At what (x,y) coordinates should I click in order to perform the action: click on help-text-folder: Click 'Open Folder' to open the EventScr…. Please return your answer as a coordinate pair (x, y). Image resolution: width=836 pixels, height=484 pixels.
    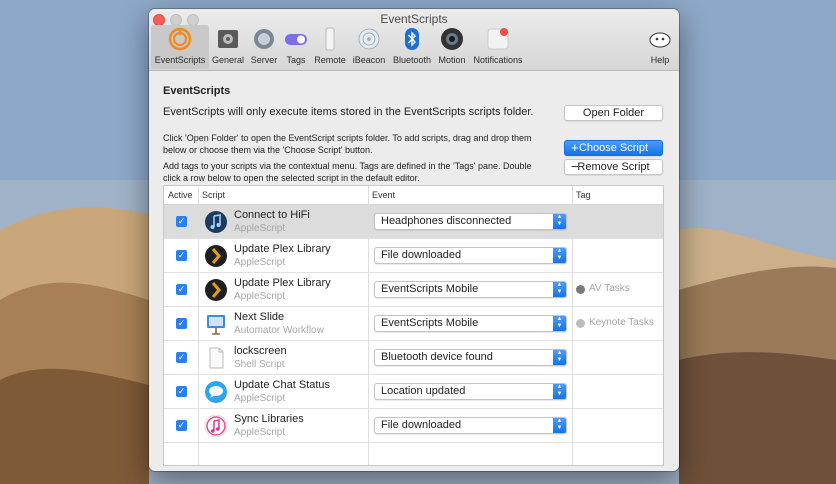
    Looking at the image, I should click on (347, 144).